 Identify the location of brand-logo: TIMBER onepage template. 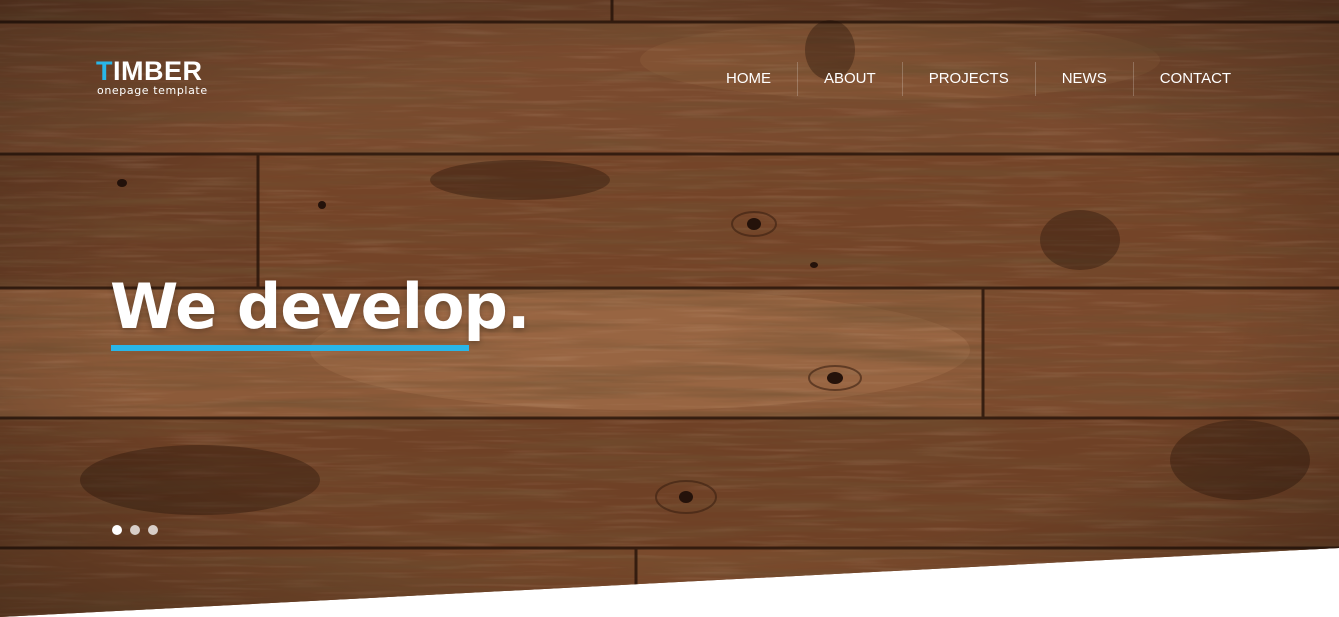
(152, 78).